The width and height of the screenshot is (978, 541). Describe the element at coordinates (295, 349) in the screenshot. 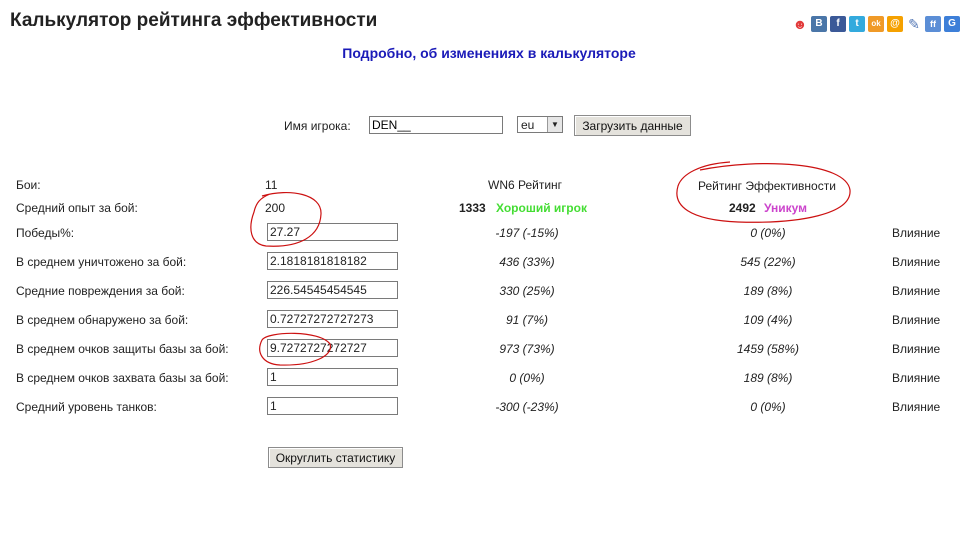

I see `annotation-circle-defense` at that location.